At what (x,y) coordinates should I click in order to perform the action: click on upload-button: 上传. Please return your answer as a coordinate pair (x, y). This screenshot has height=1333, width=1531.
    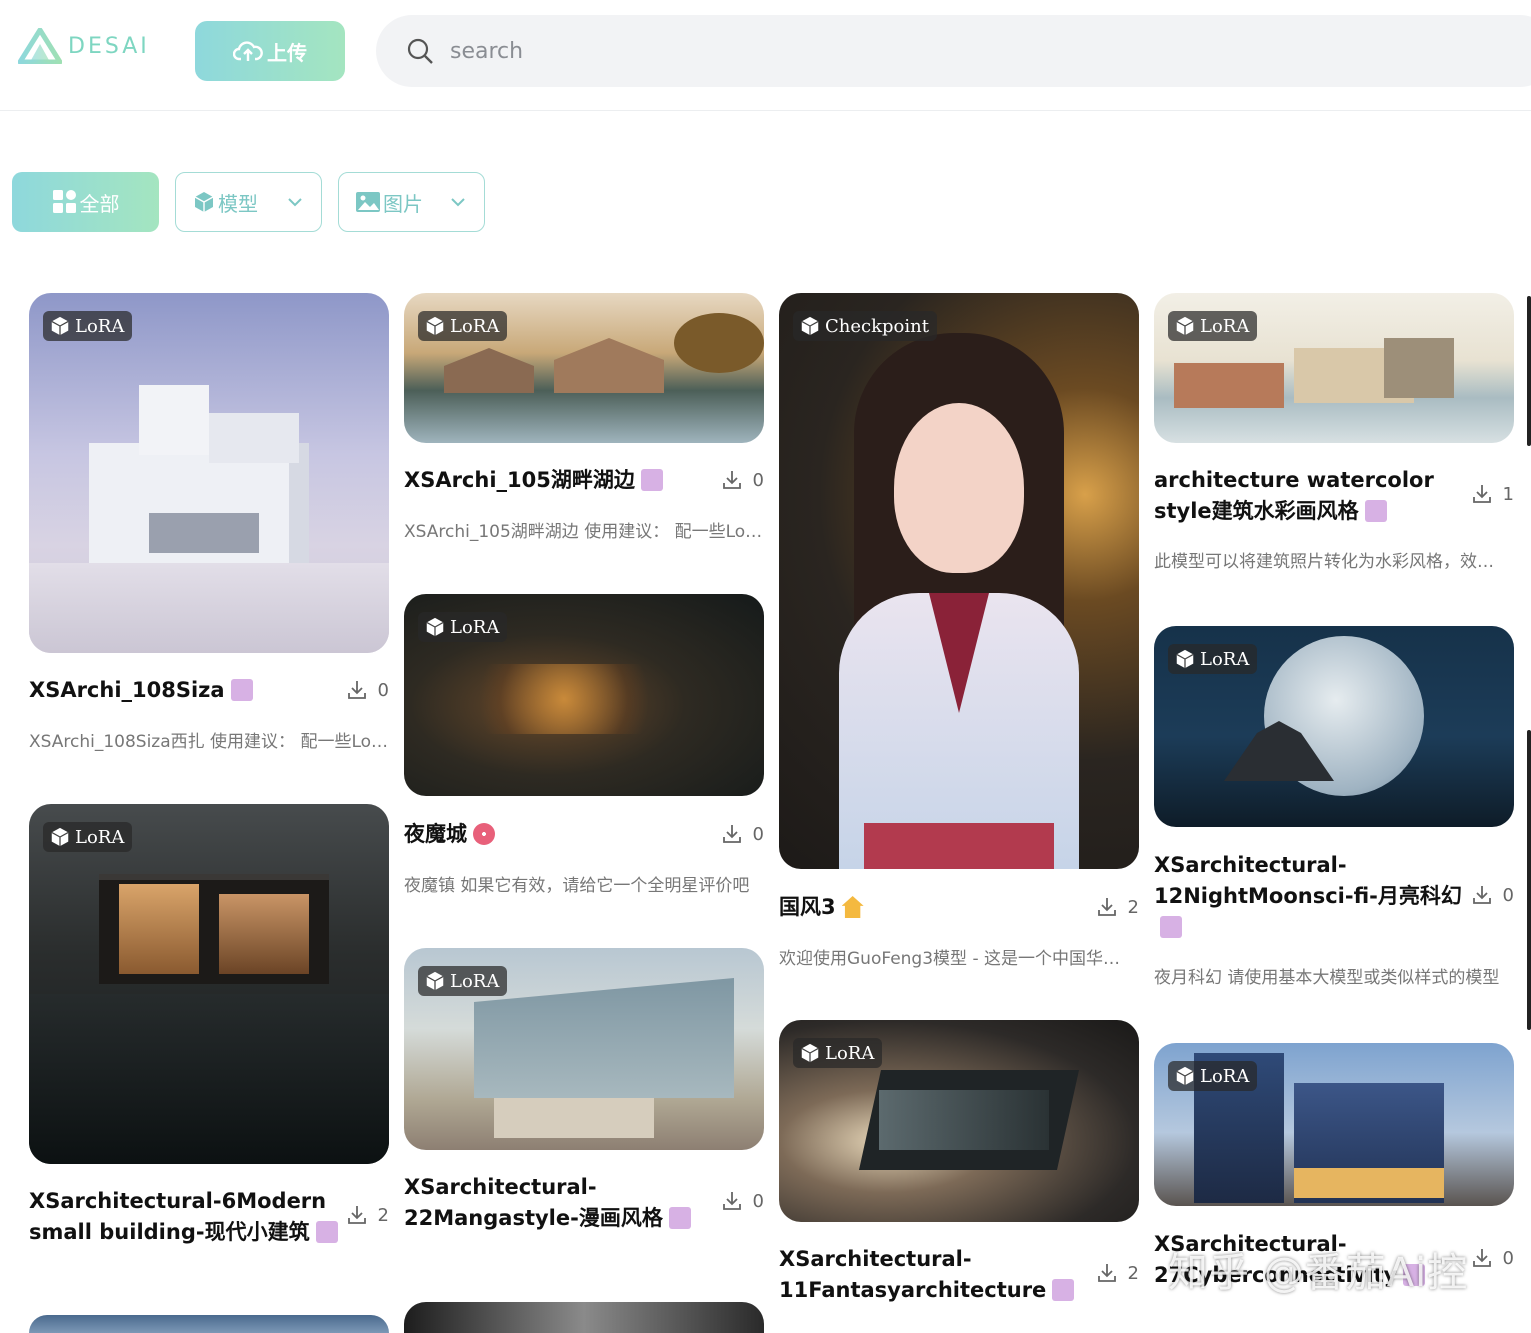
    Looking at the image, I should click on (270, 51).